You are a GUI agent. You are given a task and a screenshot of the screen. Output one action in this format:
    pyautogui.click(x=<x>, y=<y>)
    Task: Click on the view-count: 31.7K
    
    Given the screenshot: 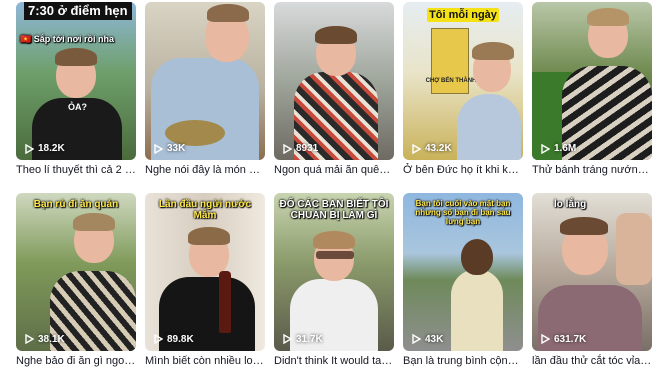 What is the action you would take?
    pyautogui.click(x=302, y=339)
    